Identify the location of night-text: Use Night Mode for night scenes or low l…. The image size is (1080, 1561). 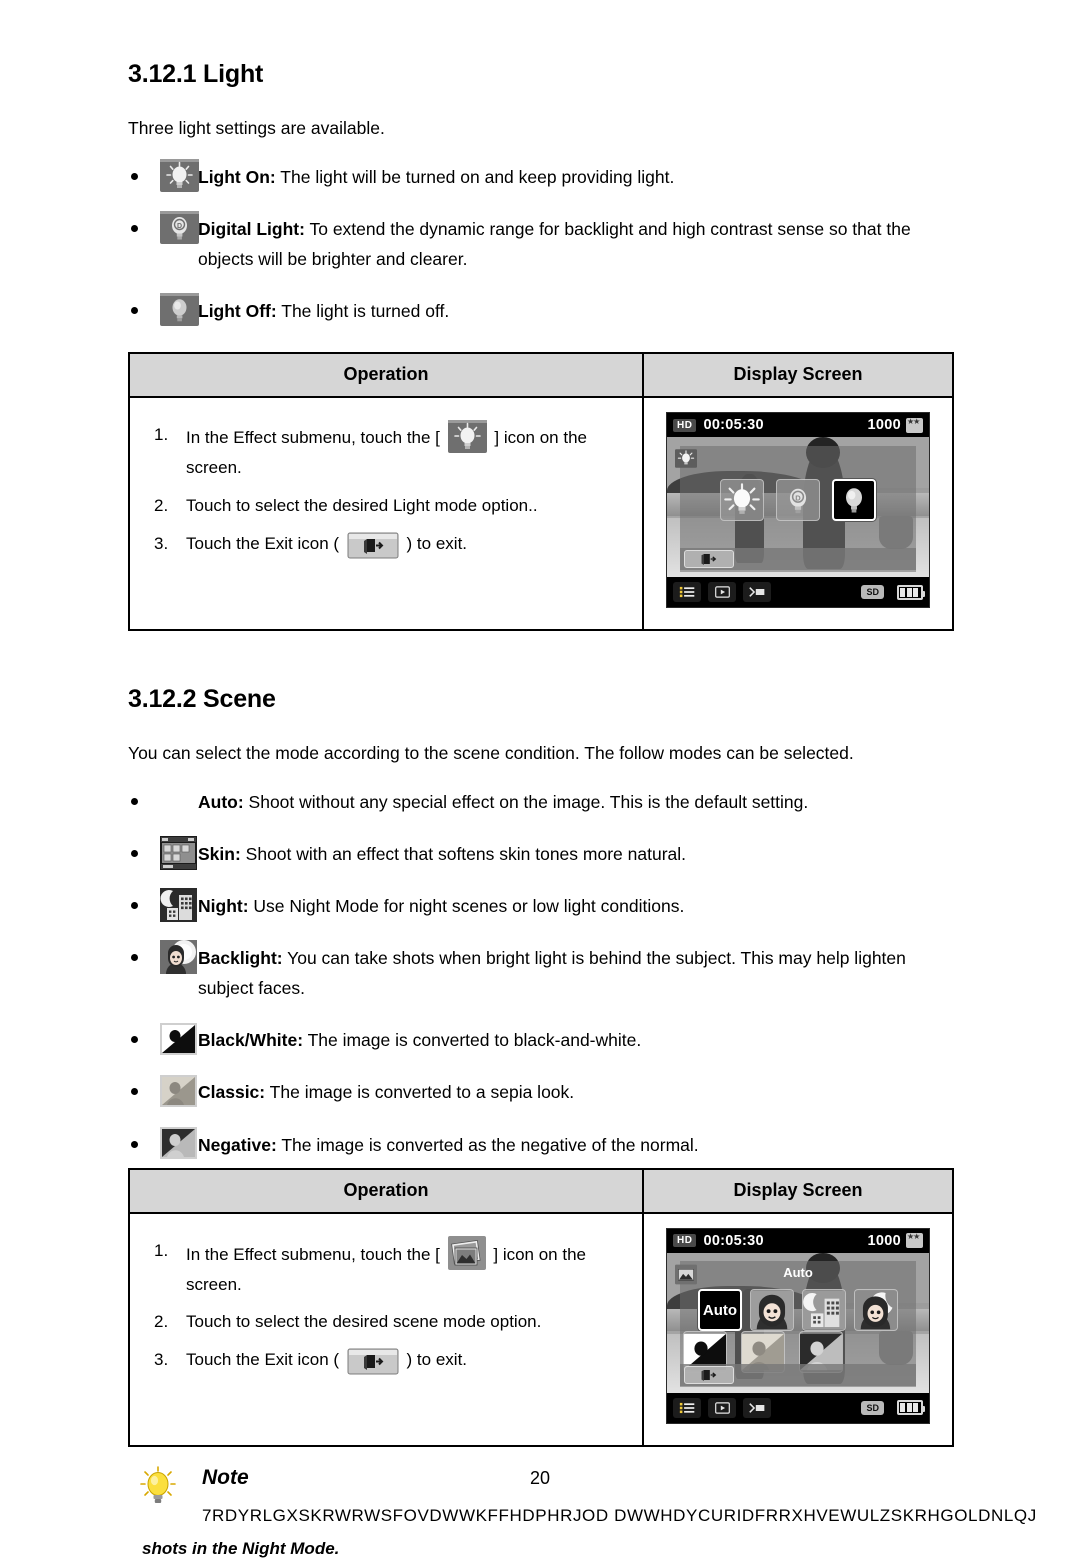
(466, 906).